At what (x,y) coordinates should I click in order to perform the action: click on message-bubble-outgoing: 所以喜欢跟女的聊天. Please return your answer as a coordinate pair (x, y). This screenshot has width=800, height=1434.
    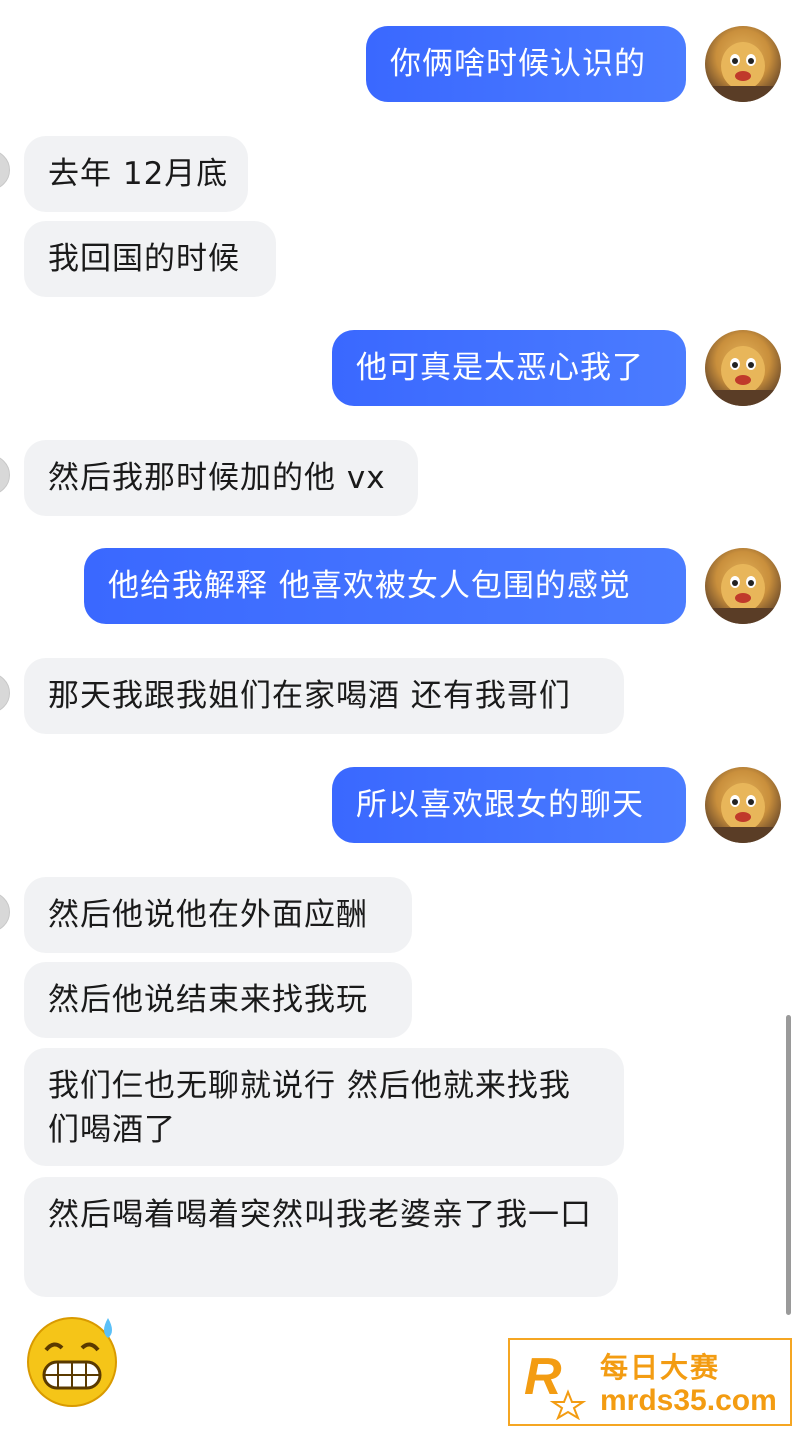
    Looking at the image, I should click on (509, 805).